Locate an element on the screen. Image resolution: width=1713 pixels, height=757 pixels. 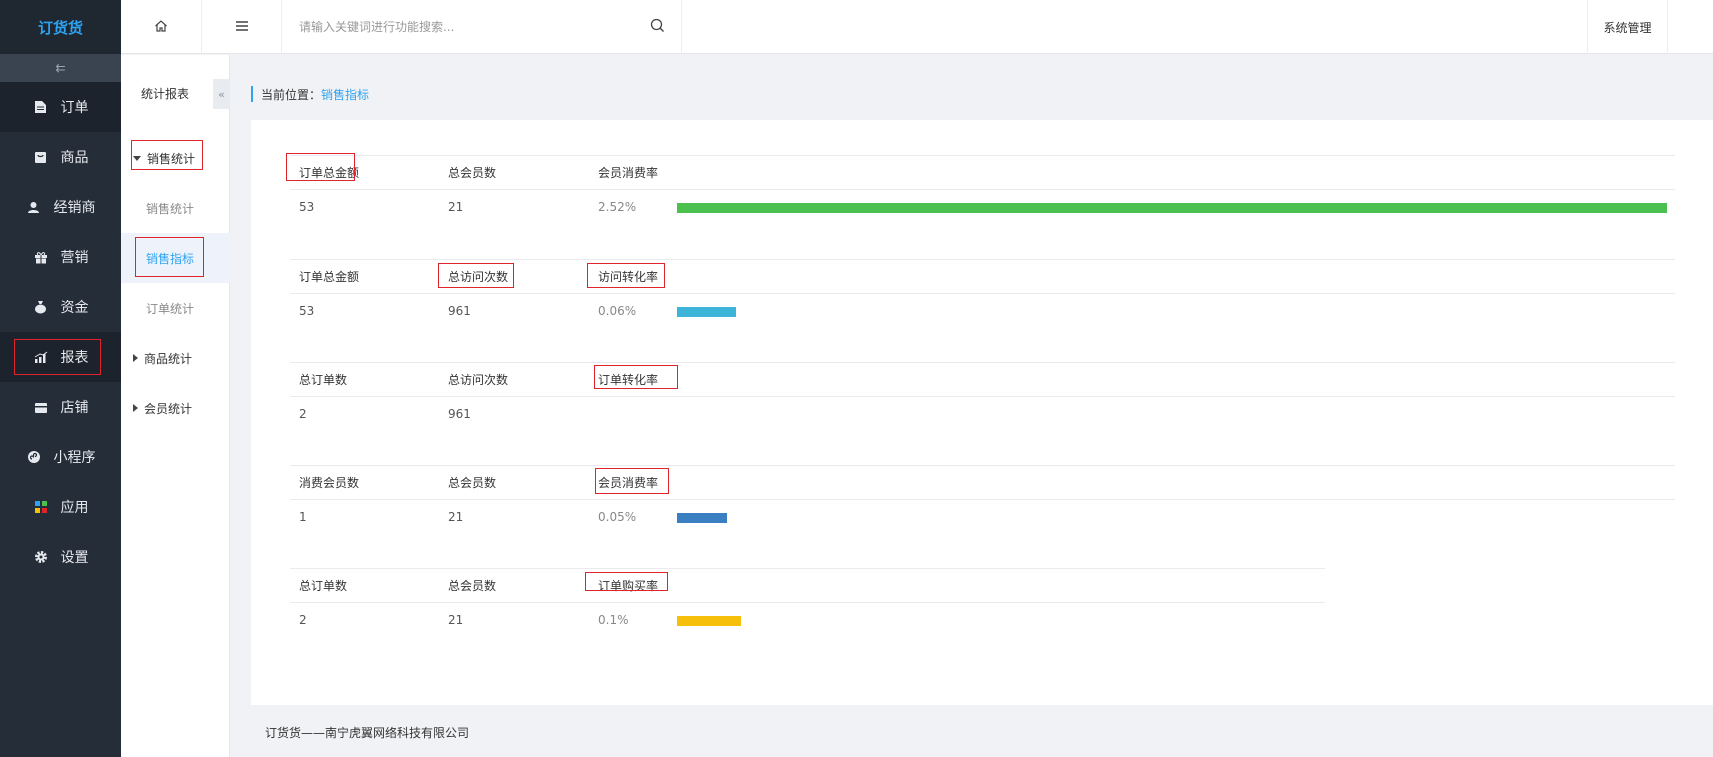
sidebar-collapse-button: ⇇ is located at coordinates (60, 68).